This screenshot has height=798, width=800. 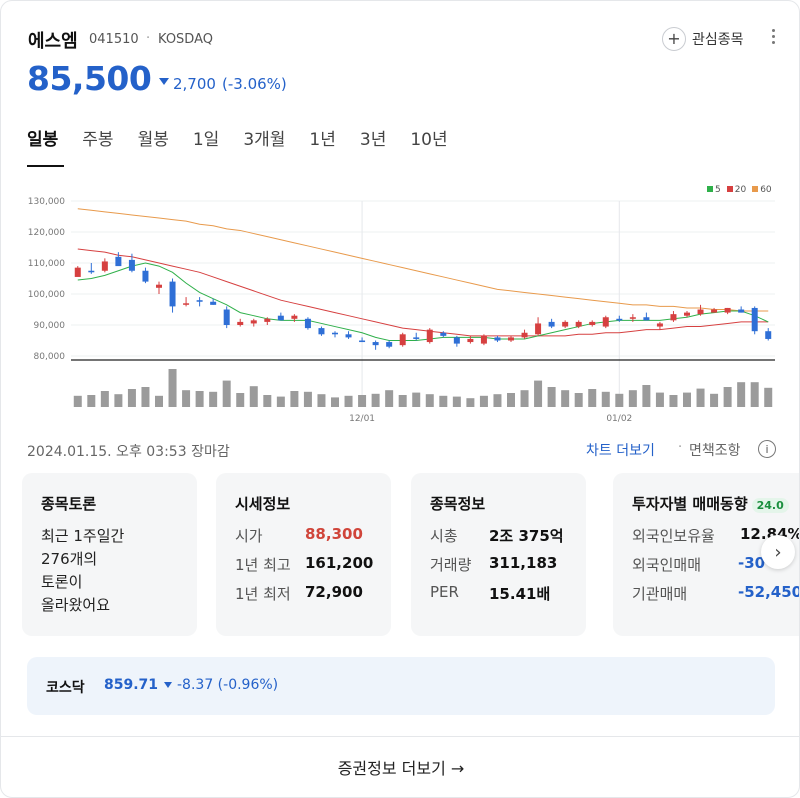 I want to click on index-change: -8.37 (-0.96%), so click(x=228, y=685).